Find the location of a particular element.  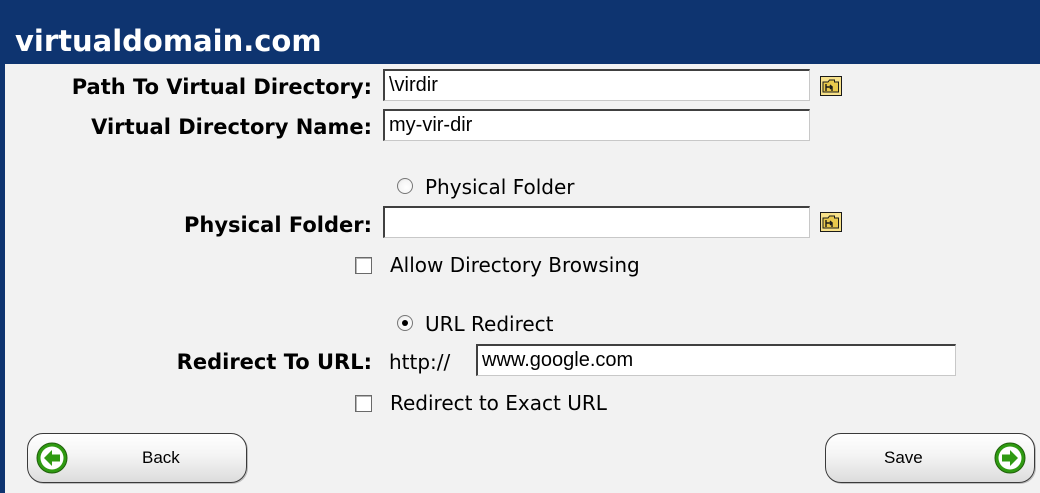

save-label: Save is located at coordinates (903, 457).